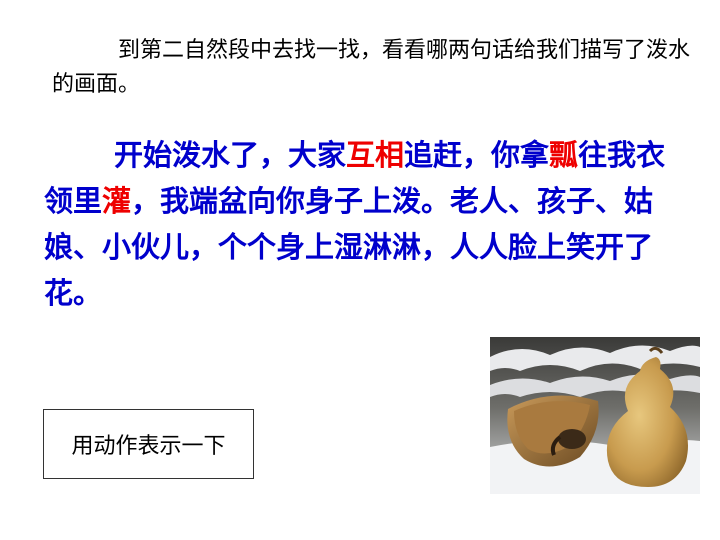  I want to click on highlight-guan: 灌, so click(117, 201).